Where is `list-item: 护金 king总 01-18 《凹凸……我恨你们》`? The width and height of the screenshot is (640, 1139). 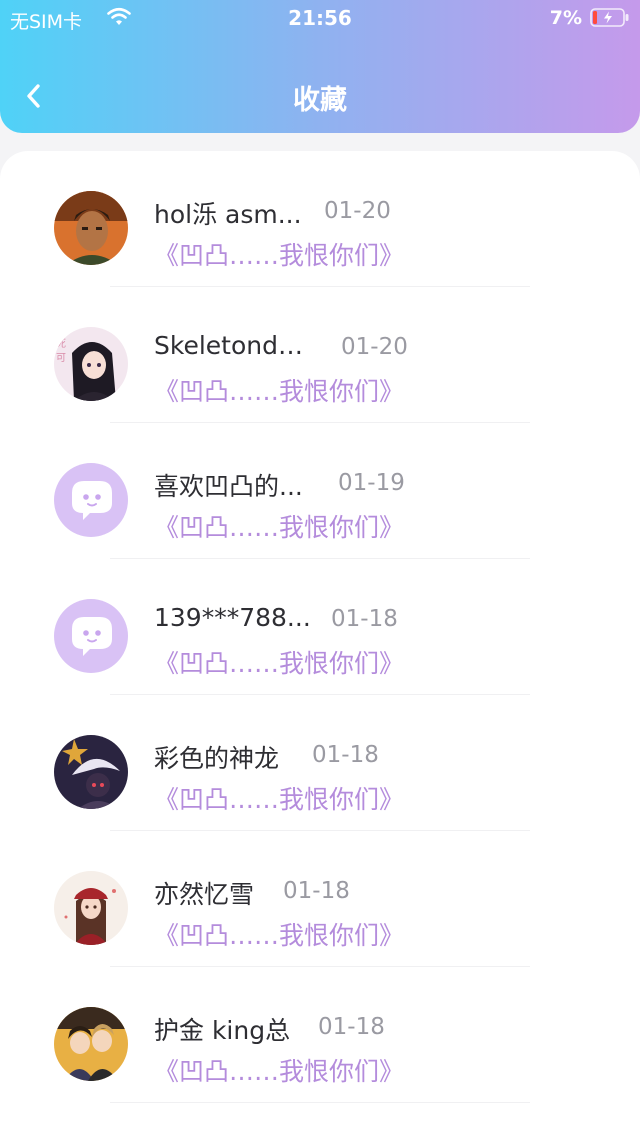
list-item: 护金 king总 01-18 《凹凸……我恨你们》 is located at coordinates (320, 1035).